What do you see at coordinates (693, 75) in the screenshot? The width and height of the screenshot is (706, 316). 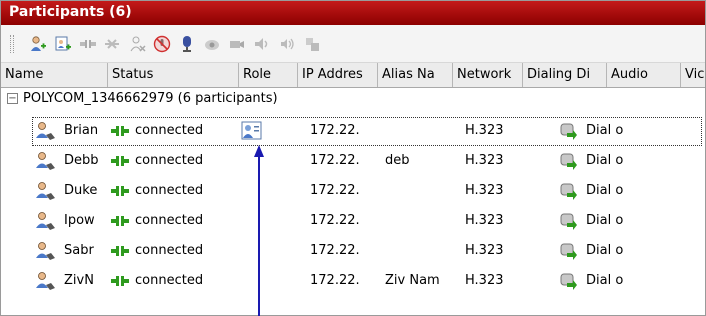 I see `column-video: Vic` at bounding box center [693, 75].